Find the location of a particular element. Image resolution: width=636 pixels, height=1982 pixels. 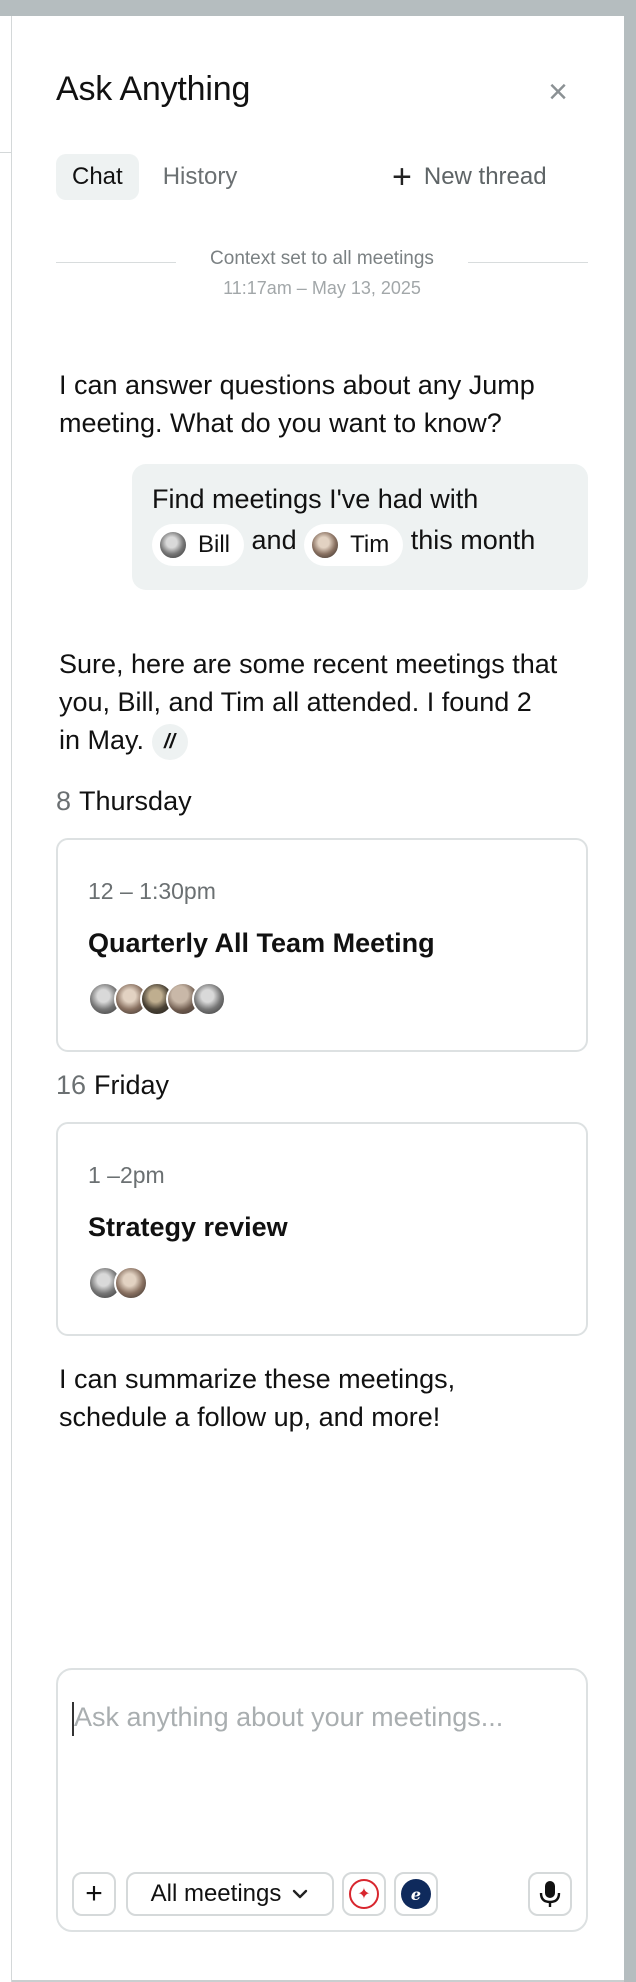

red-integration-button: ✦ is located at coordinates (364, 1894).